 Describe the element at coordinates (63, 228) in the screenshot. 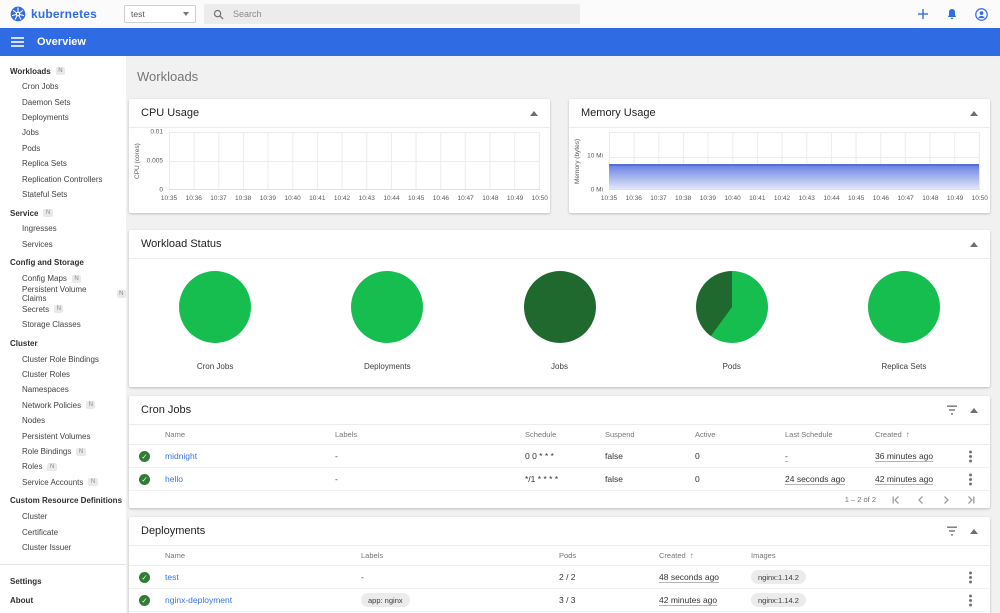

I see `sidebar-item-ingresses: Ingresses` at that location.